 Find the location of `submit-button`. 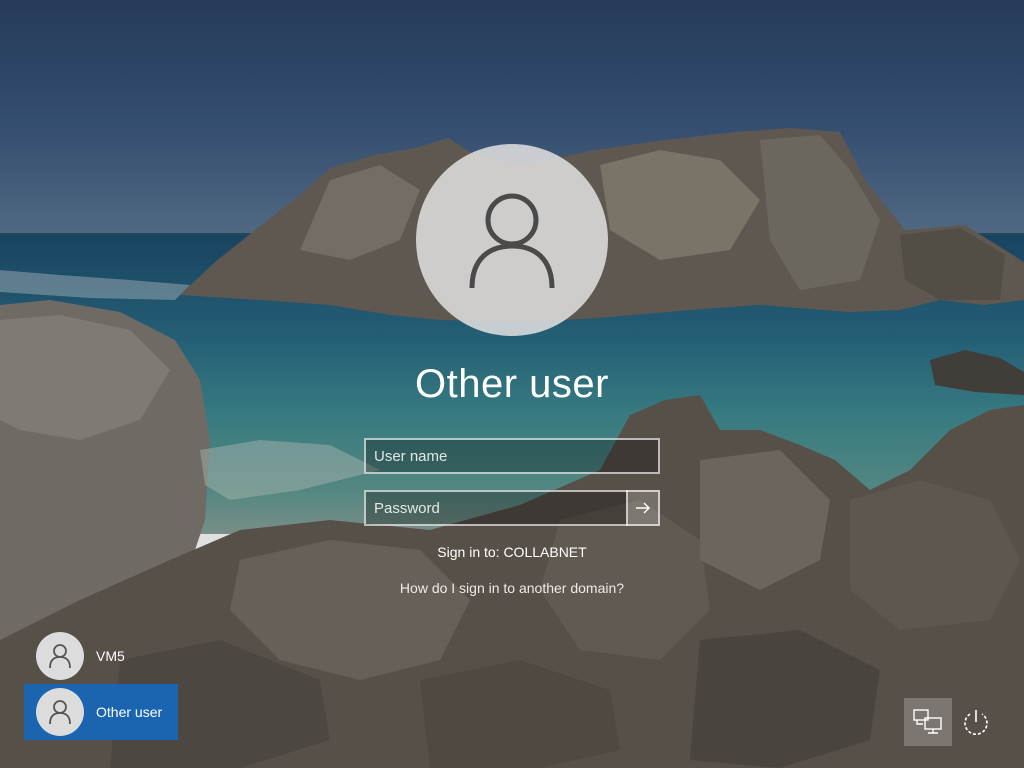

submit-button is located at coordinates (643, 508).